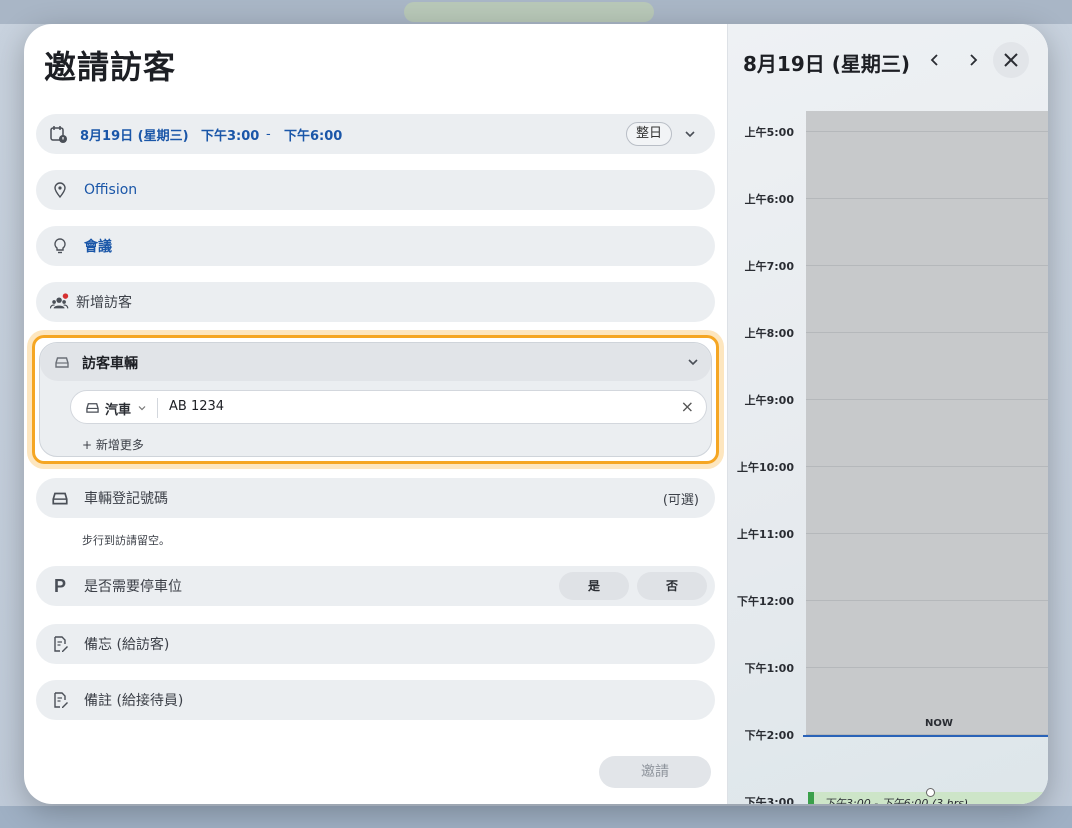 The width and height of the screenshot is (1072, 828). Describe the element at coordinates (60, 246) in the screenshot. I see `lightbulb-icon` at that location.